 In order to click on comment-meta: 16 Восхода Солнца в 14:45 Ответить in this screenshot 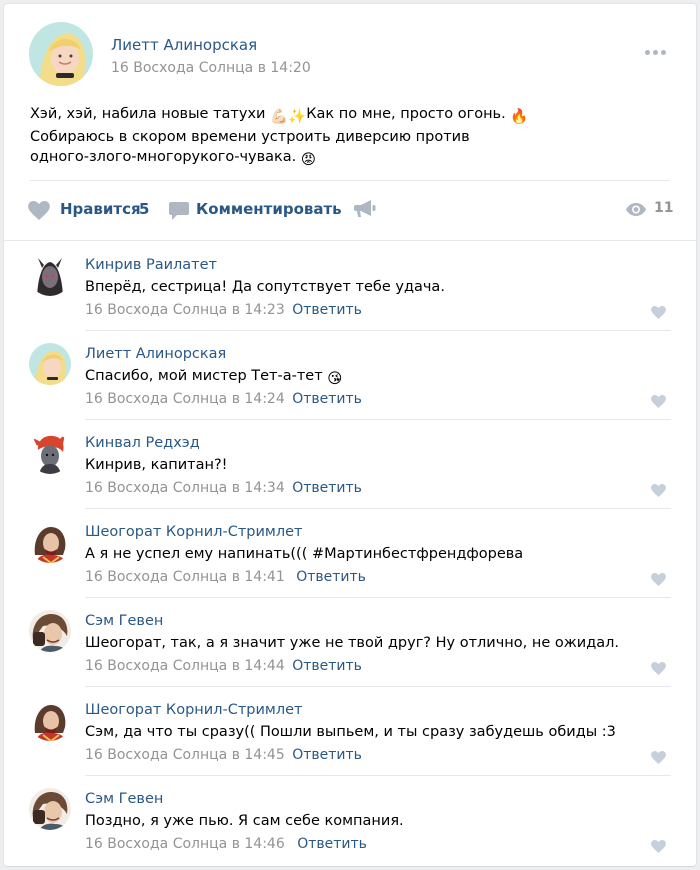, I will do `click(223, 755)`.